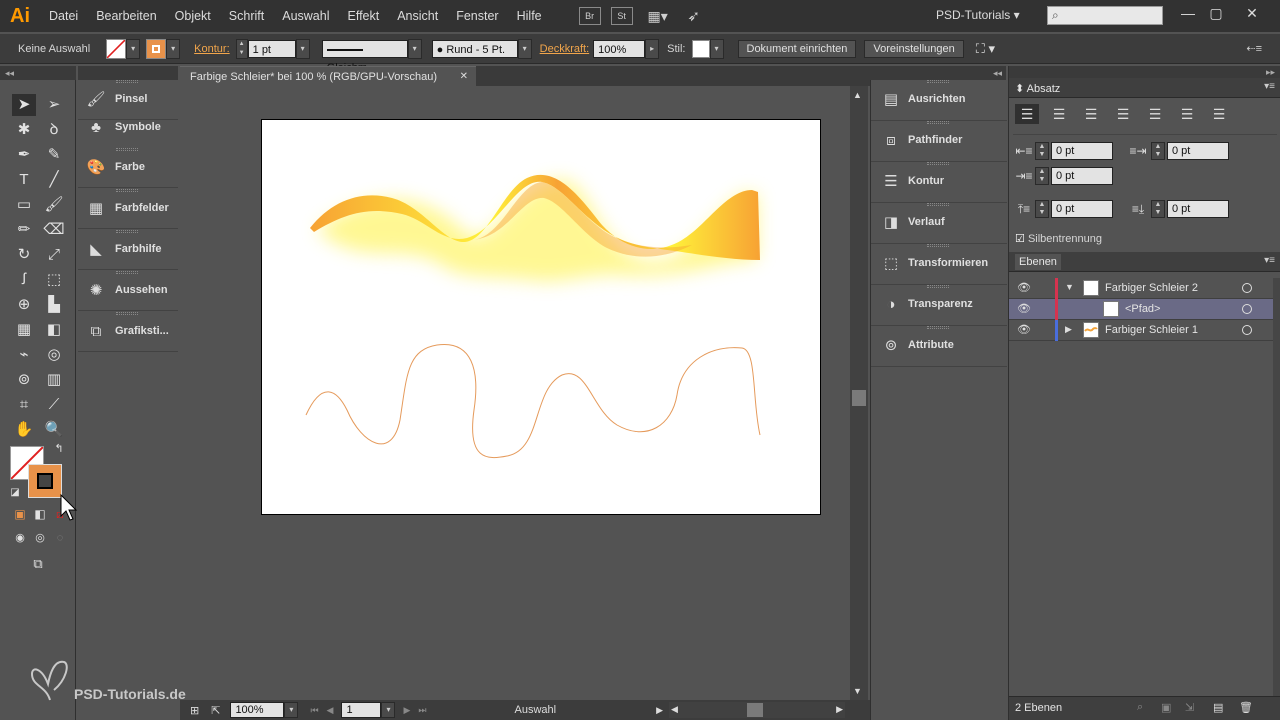 This screenshot has width=1280, height=720. What do you see at coordinates (116, 48) in the screenshot?
I see `fill-swatch` at bounding box center [116, 48].